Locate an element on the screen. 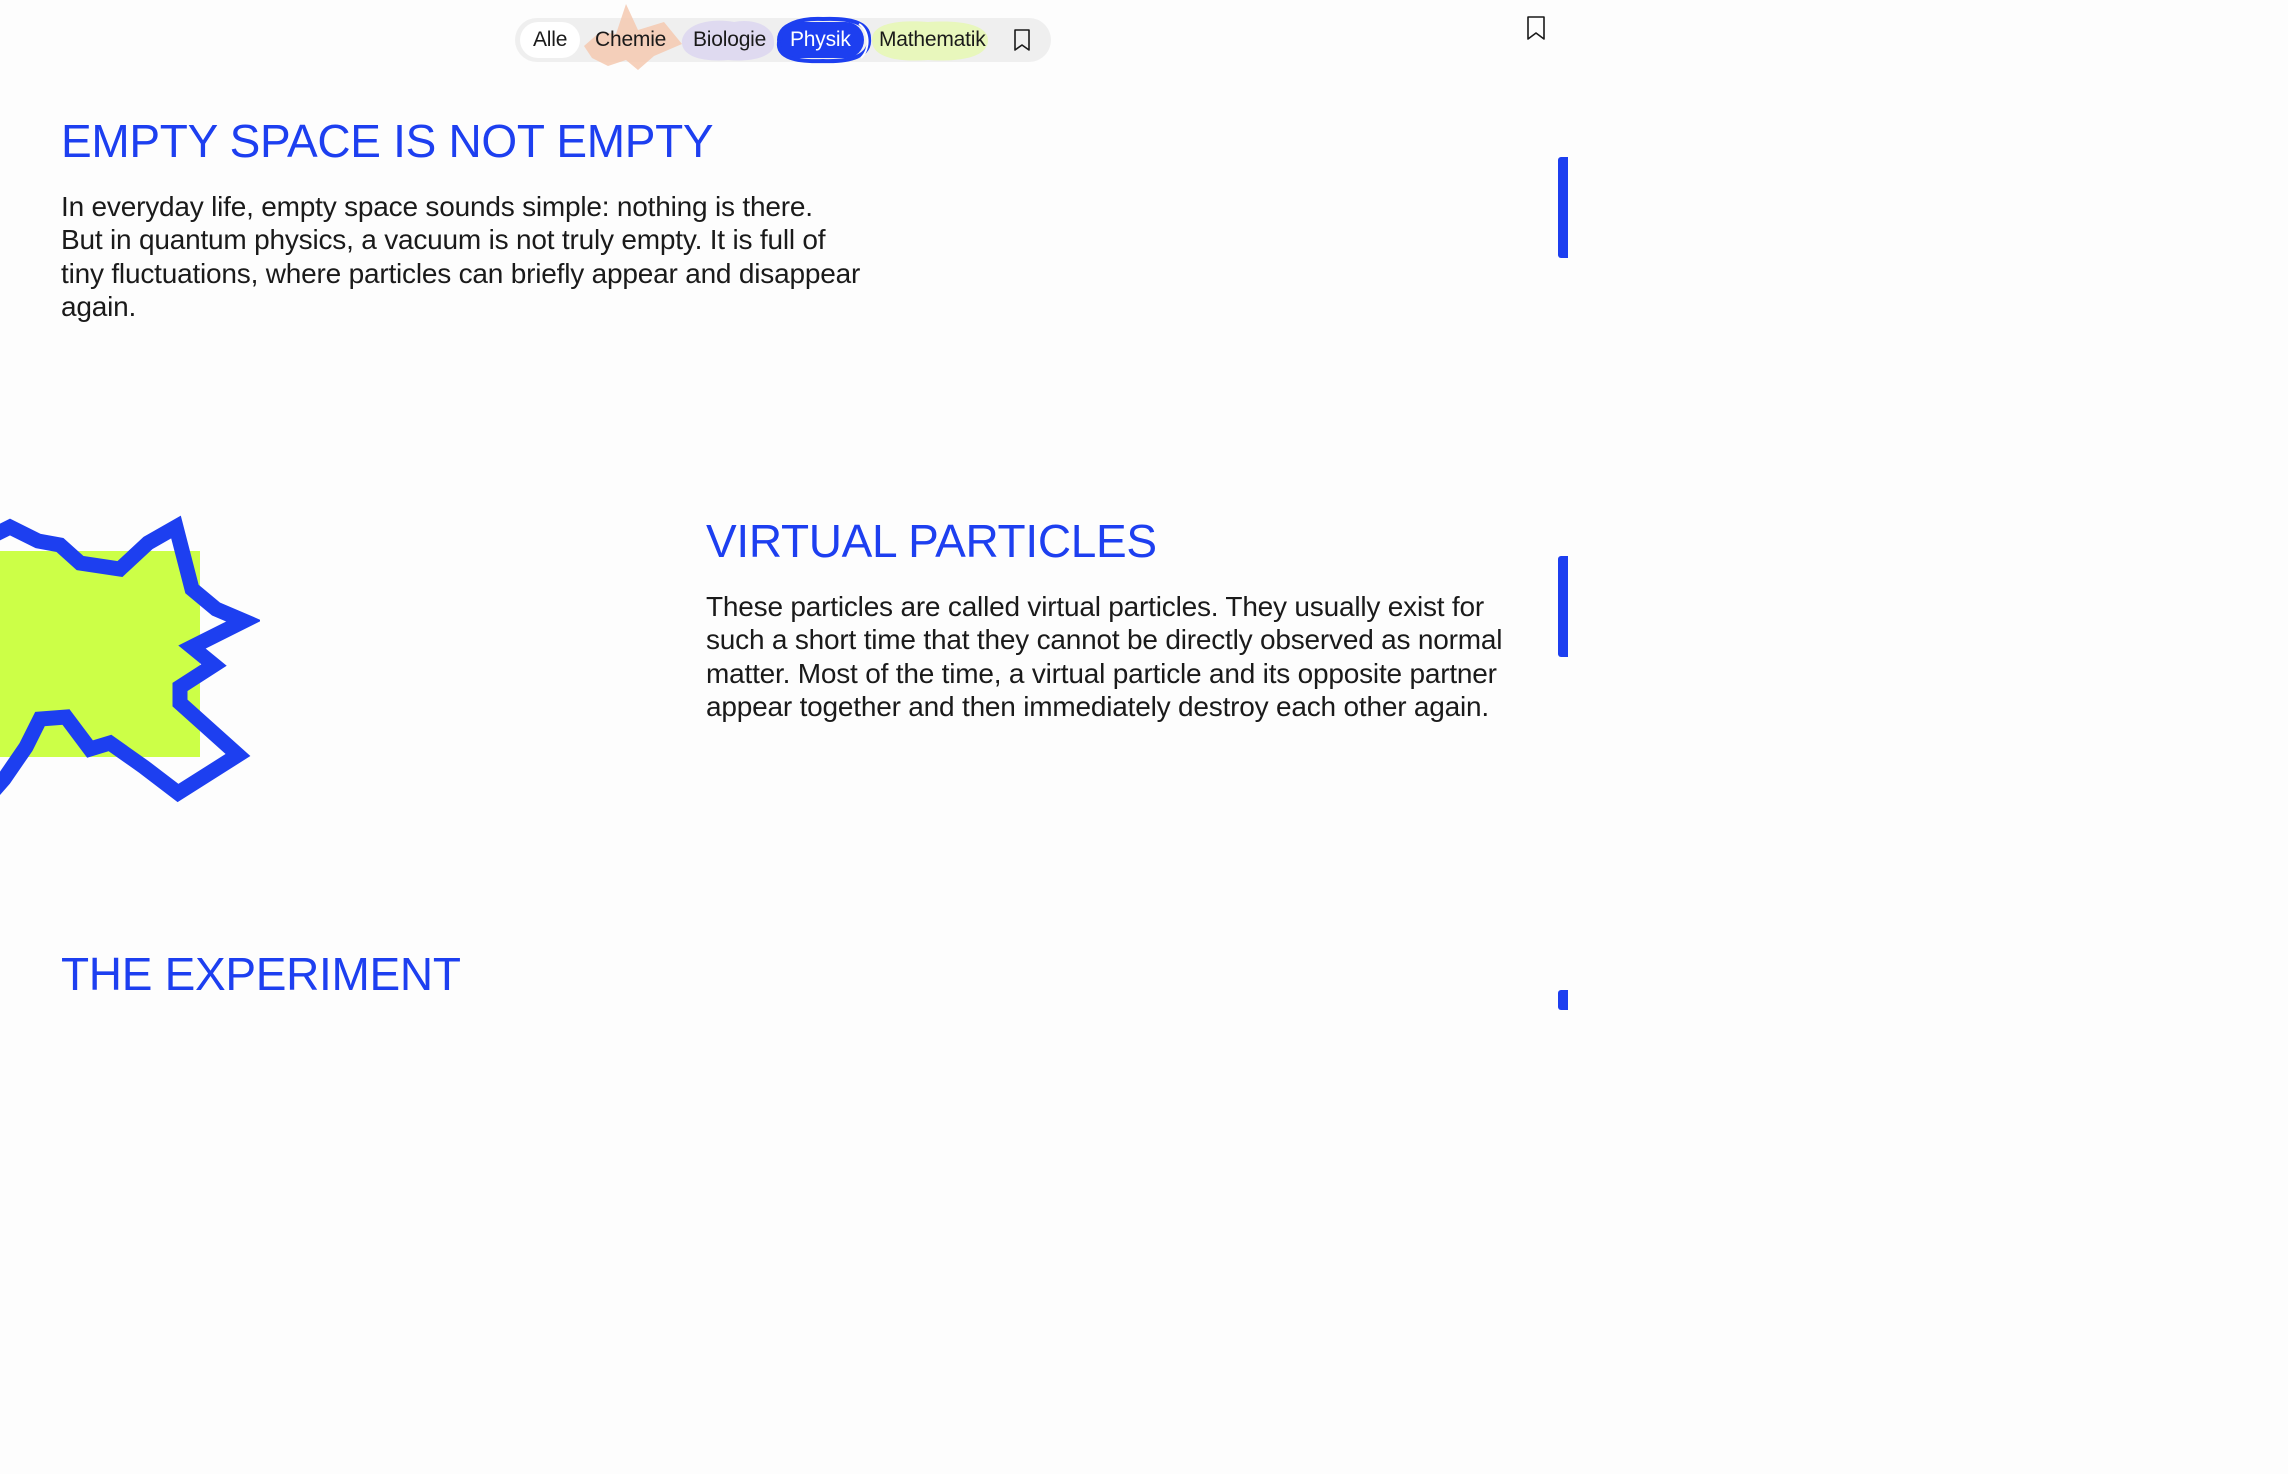  filter-chemie-label: Chemie is located at coordinates (631, 39).